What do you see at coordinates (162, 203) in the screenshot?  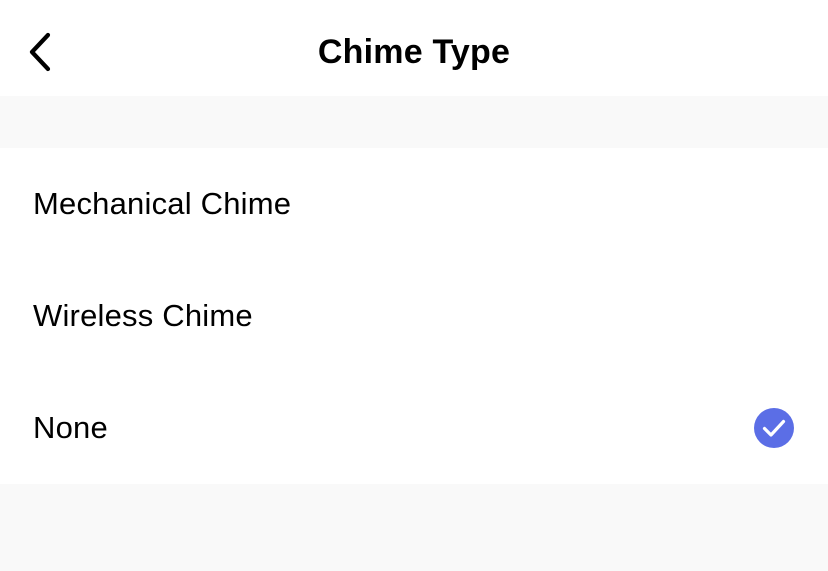 I see `option-label: Mechanical Chime` at bounding box center [162, 203].